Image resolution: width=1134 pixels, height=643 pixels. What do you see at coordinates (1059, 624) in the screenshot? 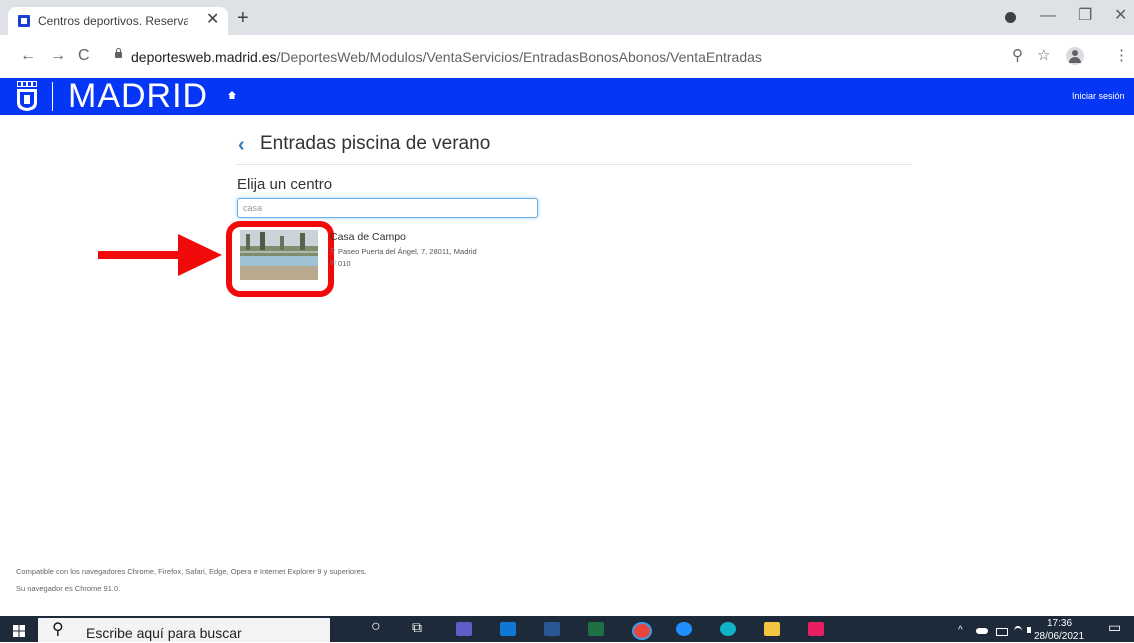
I see `clock-time: 17:36` at bounding box center [1059, 624].